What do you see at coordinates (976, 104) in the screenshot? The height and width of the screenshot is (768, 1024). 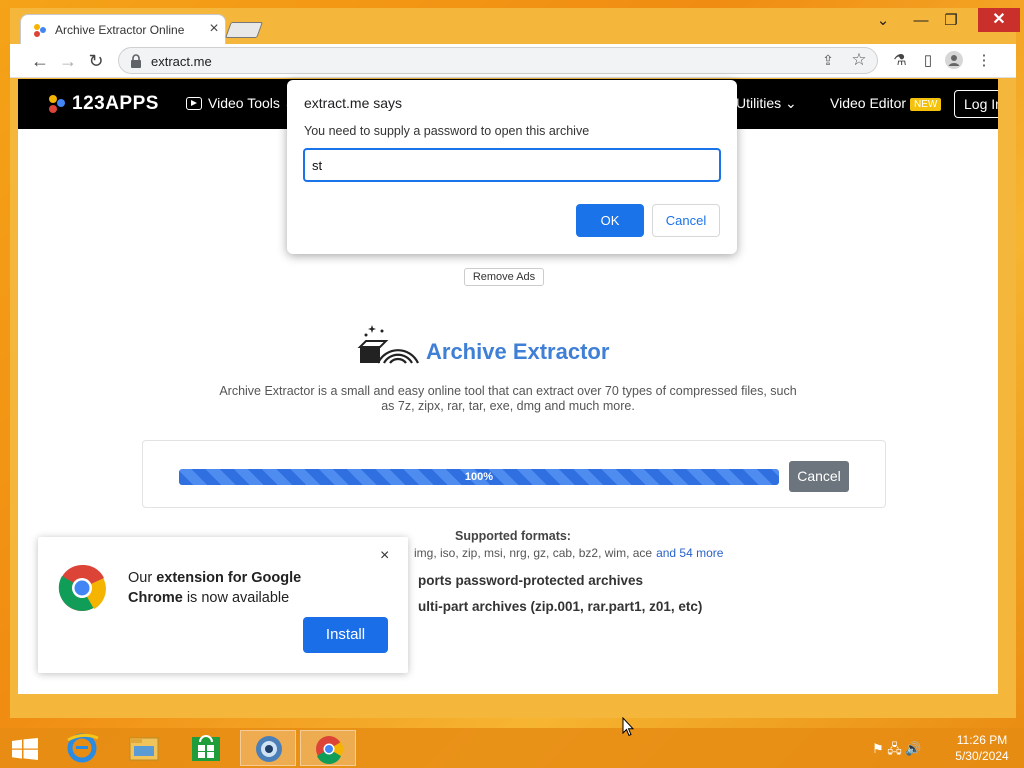 I see `login-button: Log In` at bounding box center [976, 104].